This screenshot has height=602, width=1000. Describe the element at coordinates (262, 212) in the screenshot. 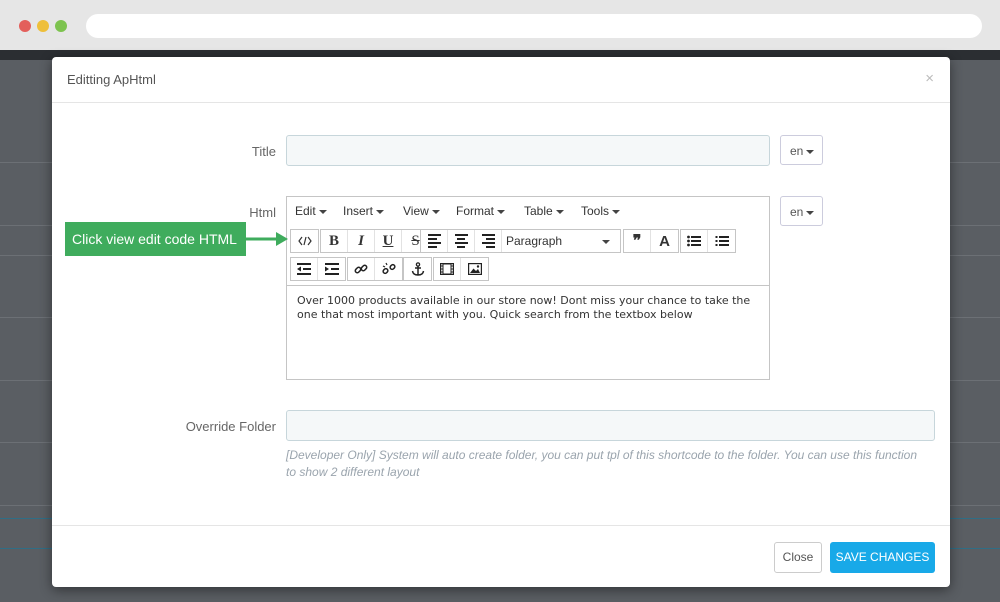

I see `html-label: Html` at that location.